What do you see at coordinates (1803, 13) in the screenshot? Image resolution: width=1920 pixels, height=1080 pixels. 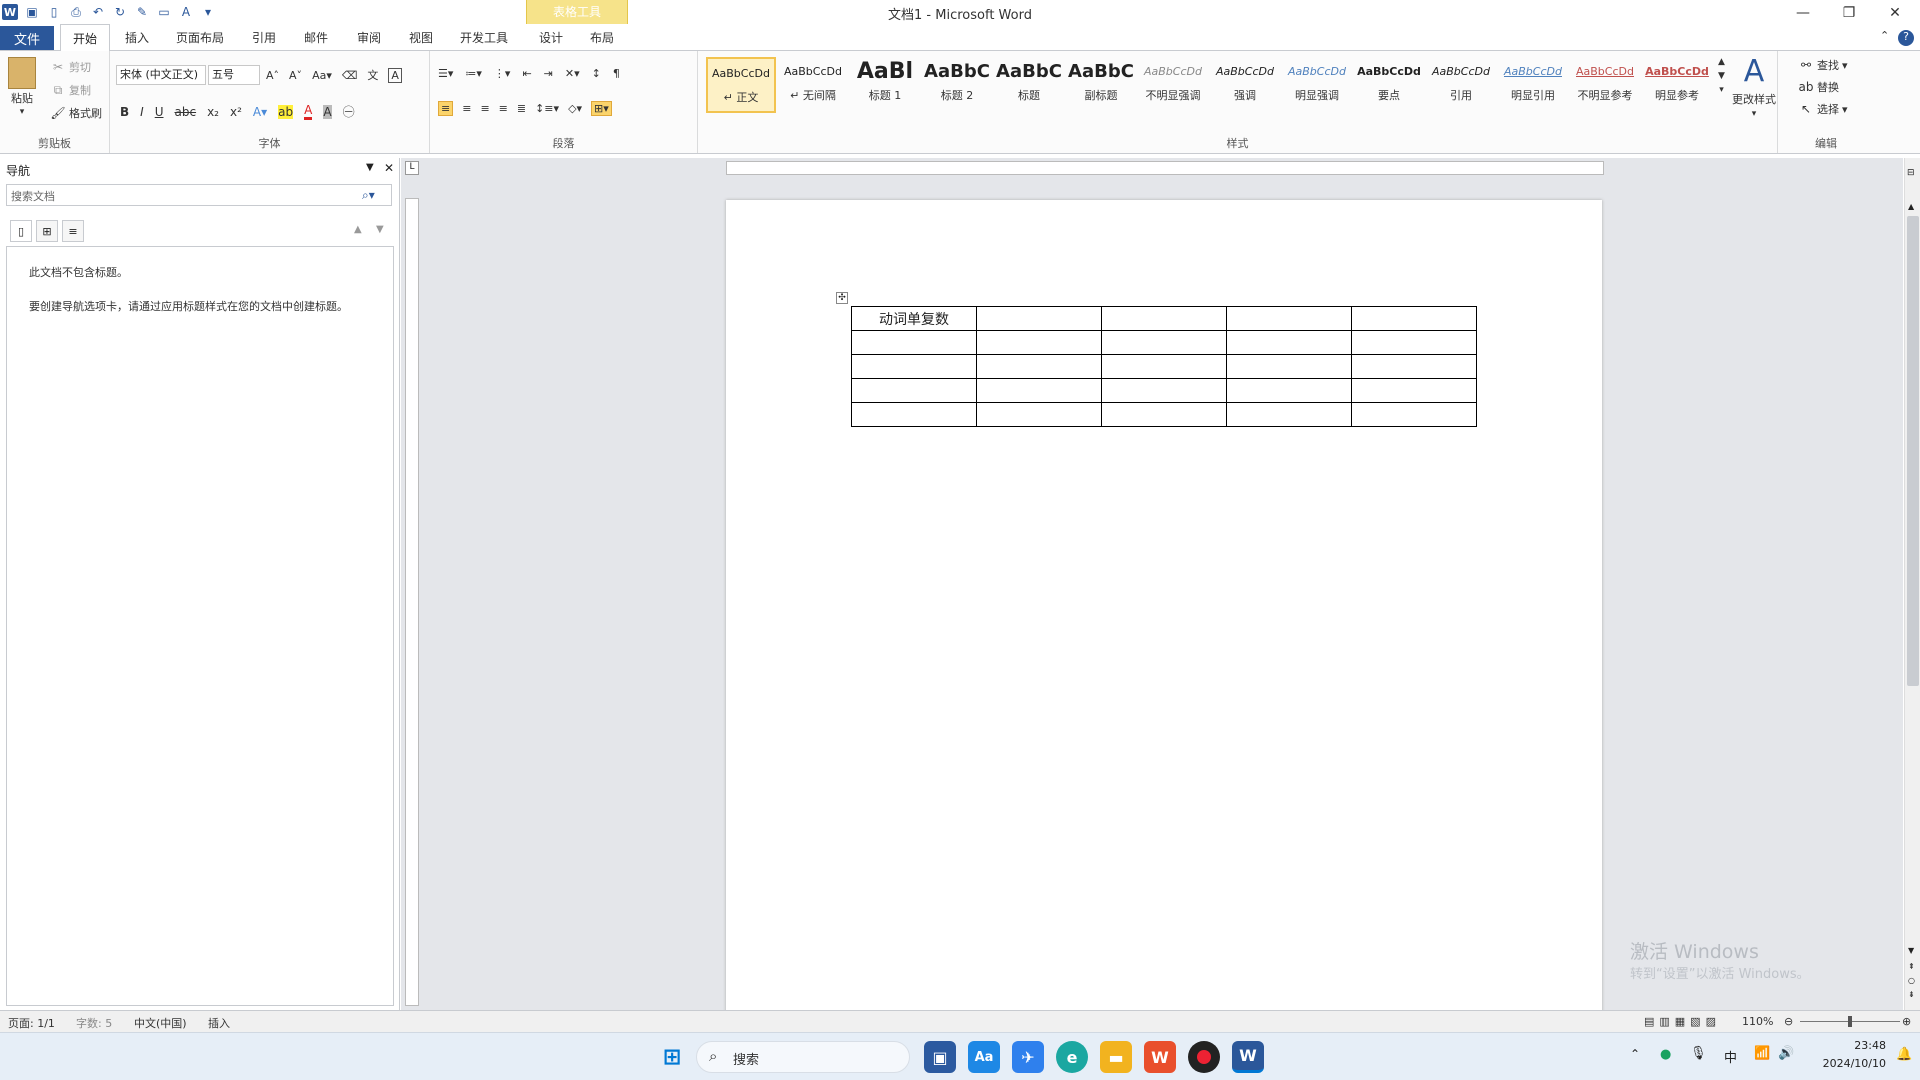 I see `minimize-icon: —` at bounding box center [1803, 13].